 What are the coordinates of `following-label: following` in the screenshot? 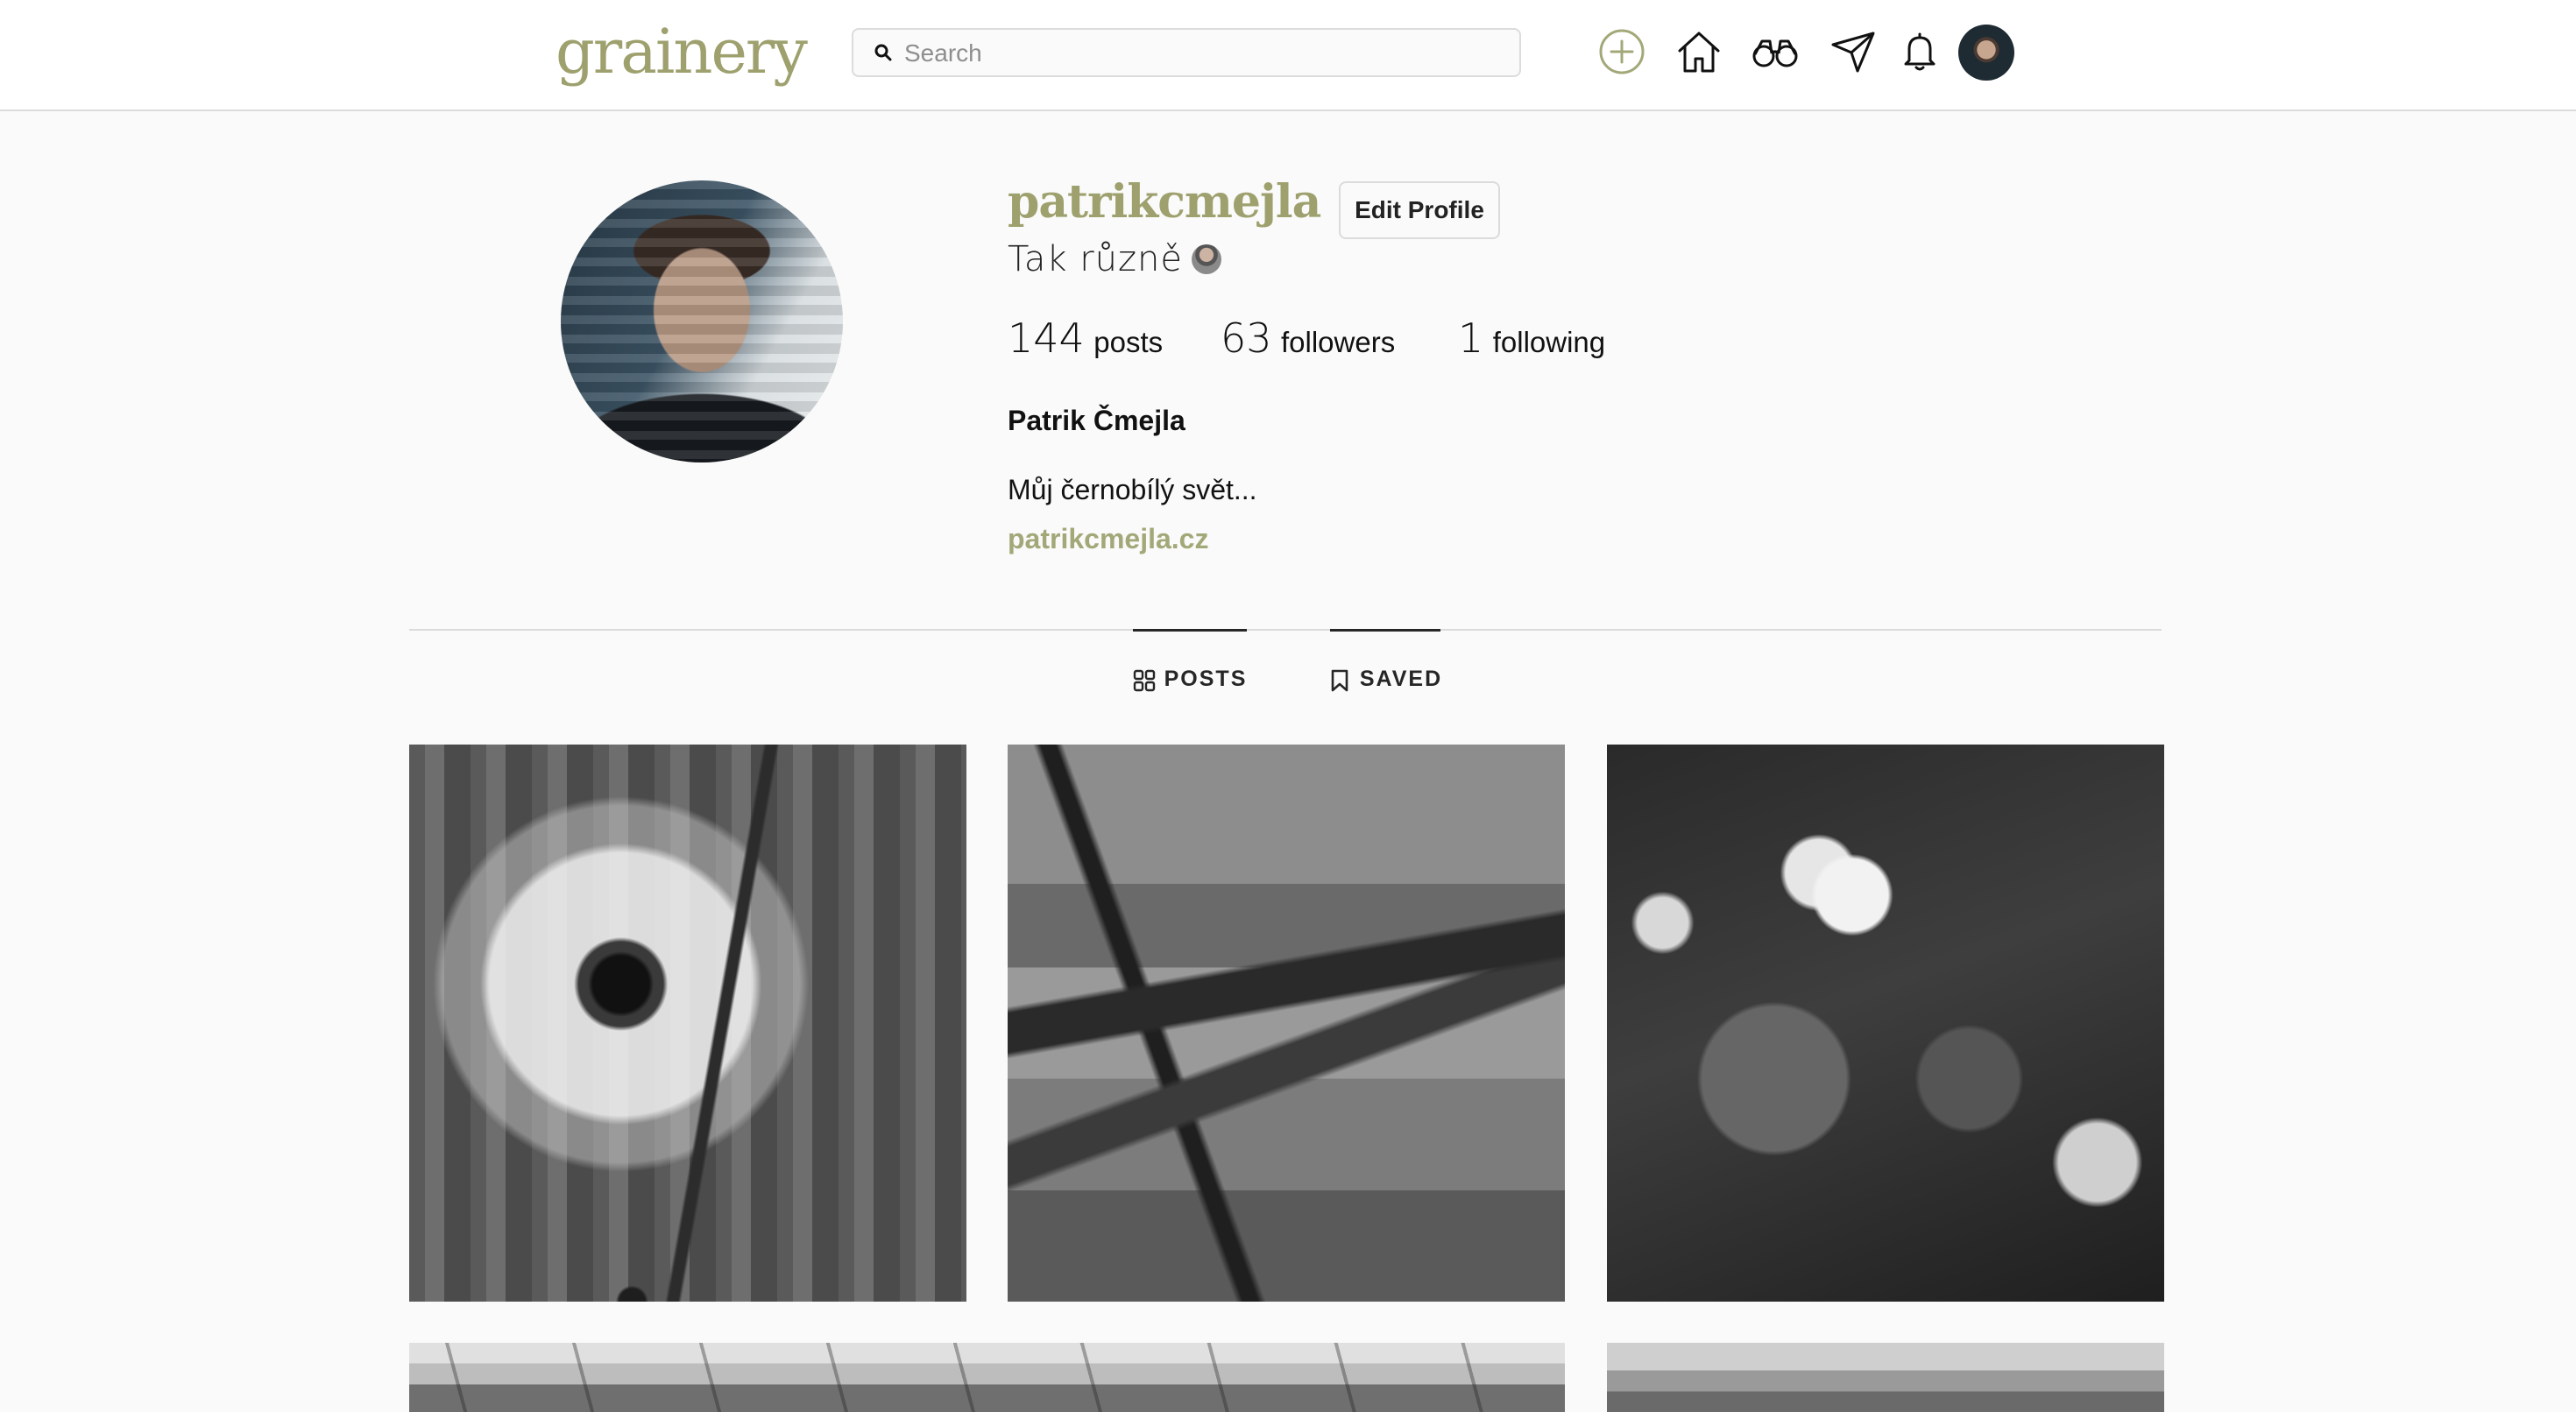 It's located at (1549, 342).